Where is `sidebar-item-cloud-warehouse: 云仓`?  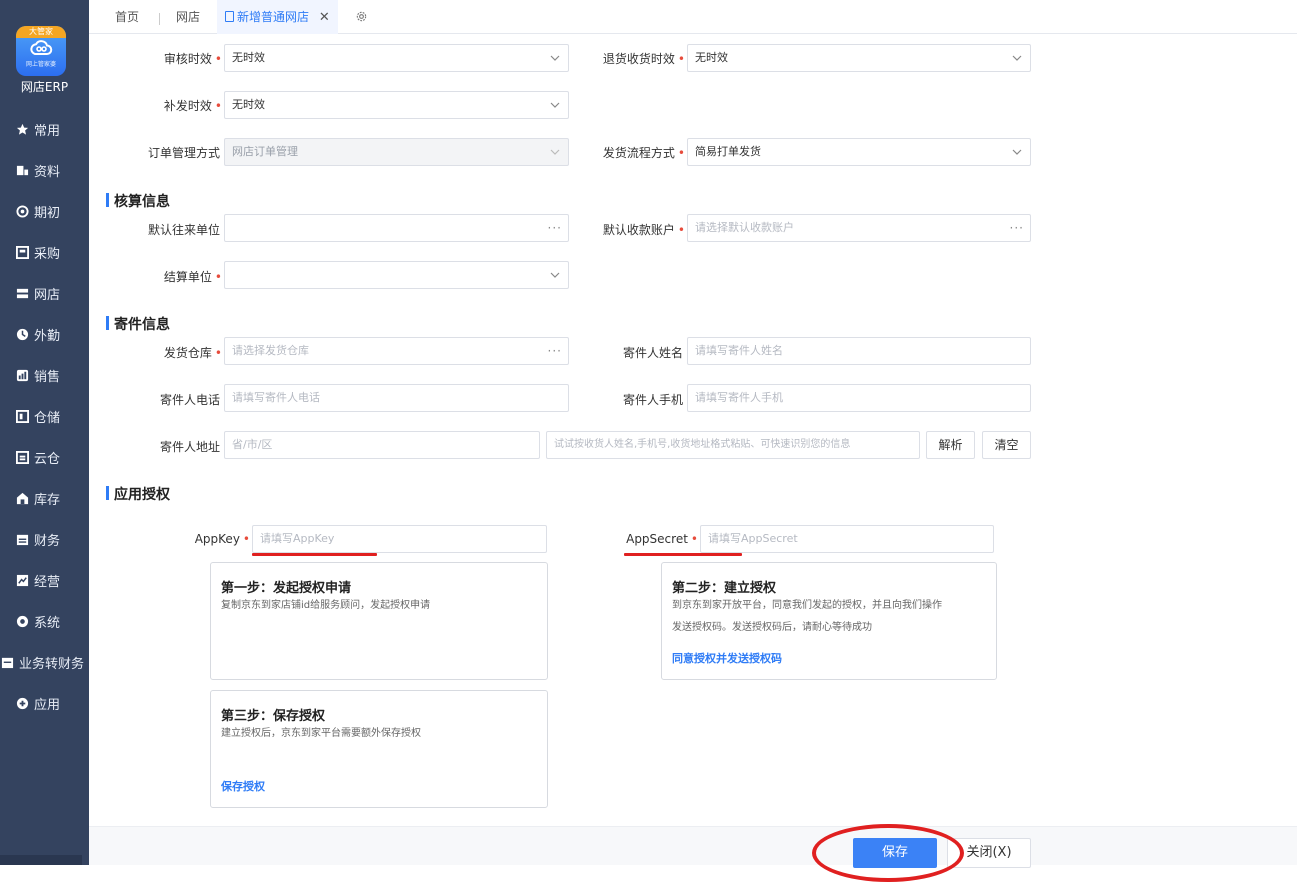
sidebar-item-cloud-warehouse: 云仓 is located at coordinates (44, 457).